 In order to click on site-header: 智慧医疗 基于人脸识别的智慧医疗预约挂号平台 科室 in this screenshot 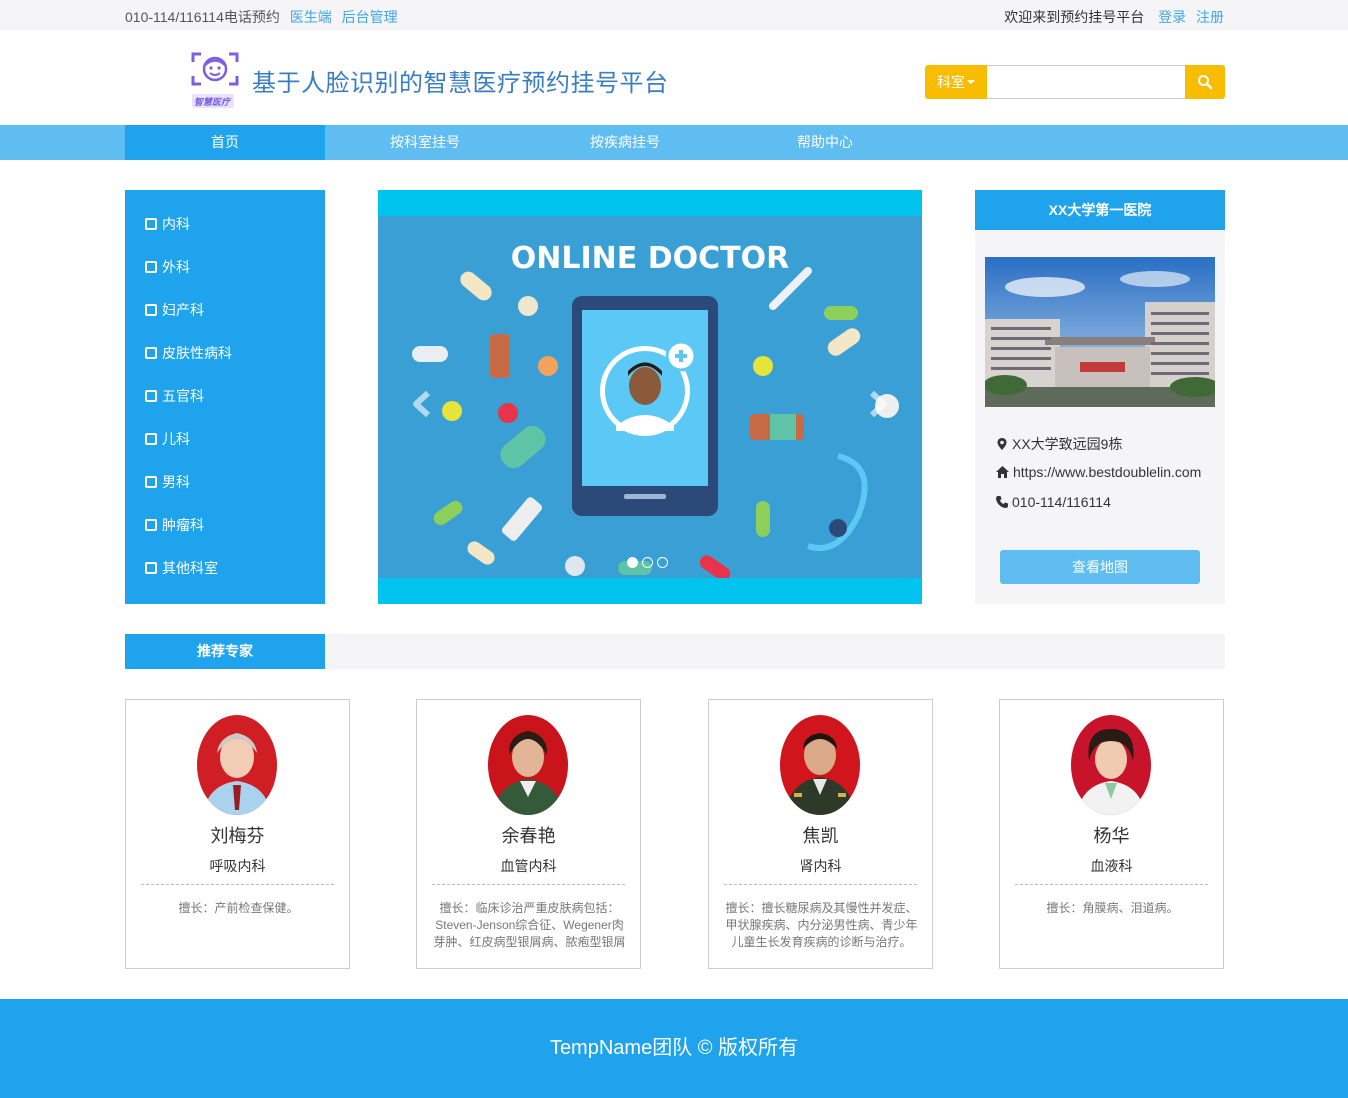, I will do `click(674, 77)`.